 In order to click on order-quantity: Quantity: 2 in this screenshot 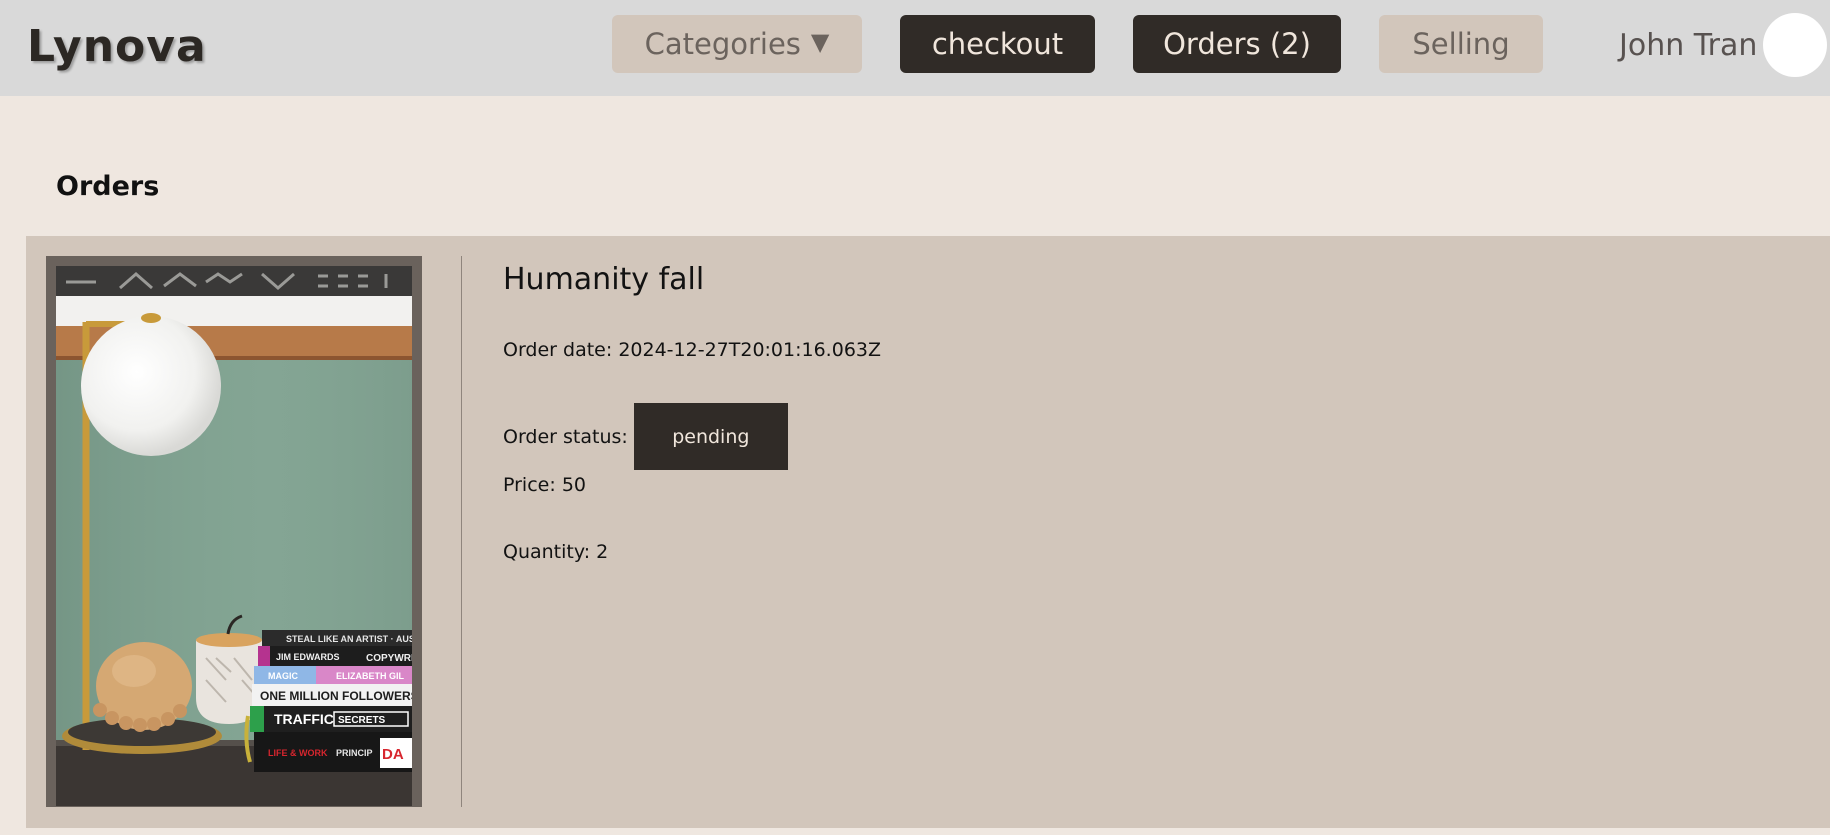, I will do `click(555, 552)`.